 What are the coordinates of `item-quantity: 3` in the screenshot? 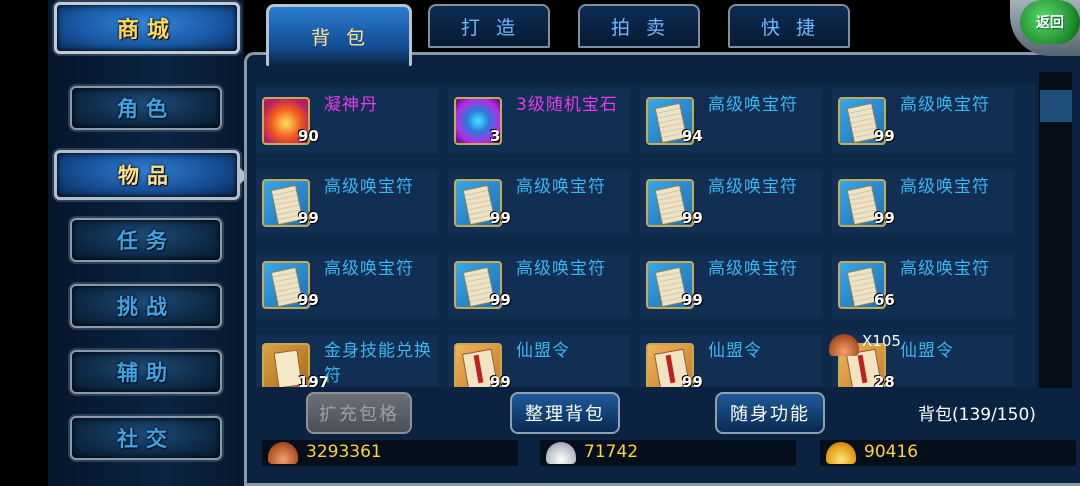 It's located at (495, 136).